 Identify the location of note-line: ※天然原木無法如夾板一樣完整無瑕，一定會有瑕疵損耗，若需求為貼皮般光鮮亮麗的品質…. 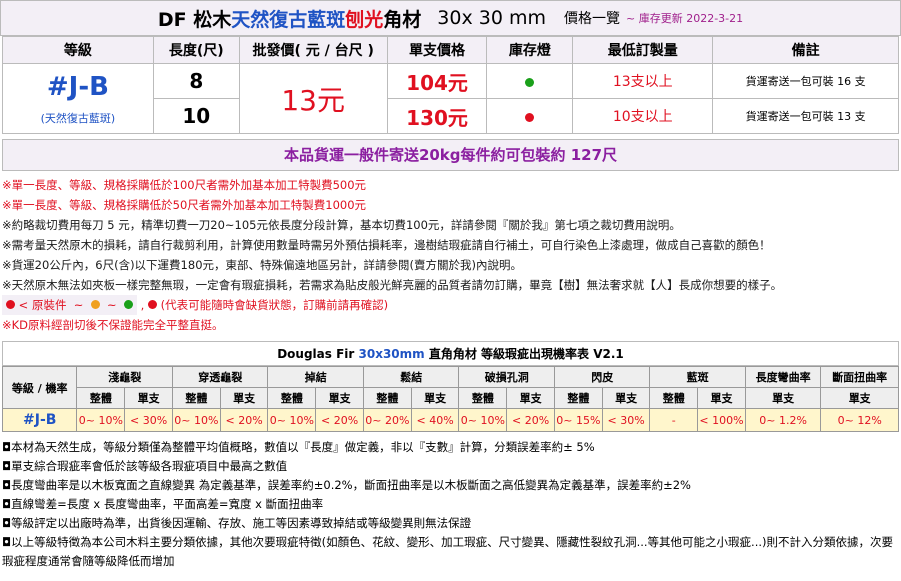
(392, 285).